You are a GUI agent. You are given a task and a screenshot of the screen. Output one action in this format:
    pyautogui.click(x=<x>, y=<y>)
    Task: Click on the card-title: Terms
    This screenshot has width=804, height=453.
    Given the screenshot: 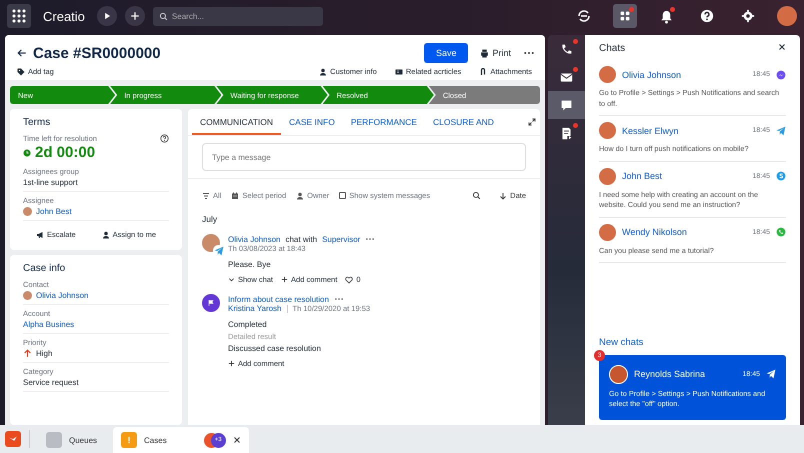 What is the action you would take?
    pyautogui.click(x=37, y=122)
    